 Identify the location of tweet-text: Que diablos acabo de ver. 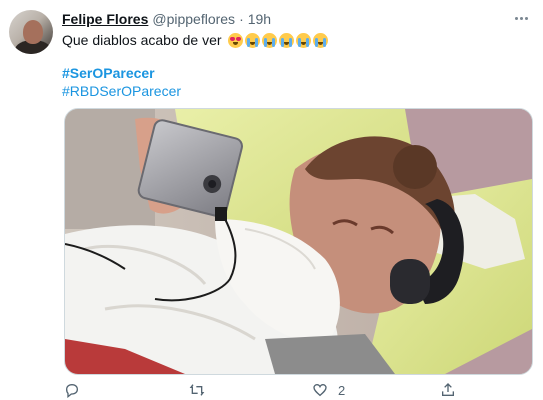
(195, 40).